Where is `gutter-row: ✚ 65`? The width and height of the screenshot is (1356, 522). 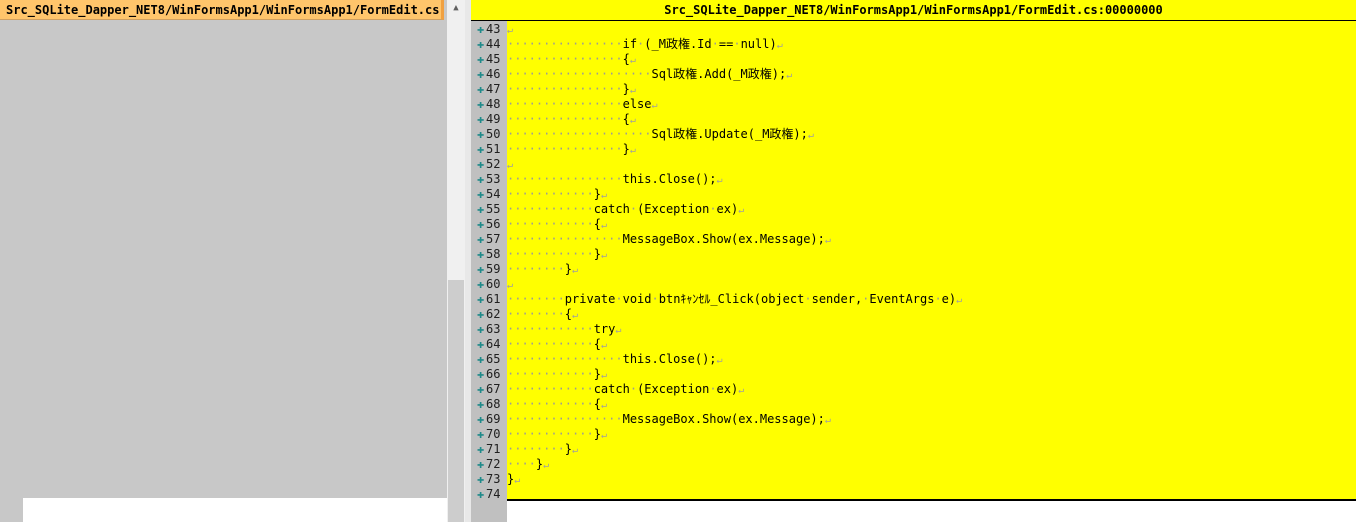
gutter-row: ✚ 65 is located at coordinates (488, 359).